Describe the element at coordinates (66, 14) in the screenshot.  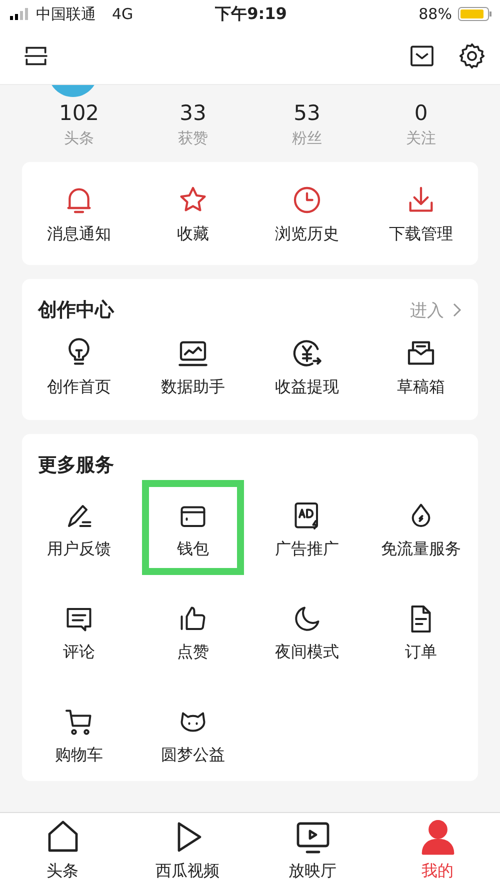
I see `carrier-name: 中国联通` at that location.